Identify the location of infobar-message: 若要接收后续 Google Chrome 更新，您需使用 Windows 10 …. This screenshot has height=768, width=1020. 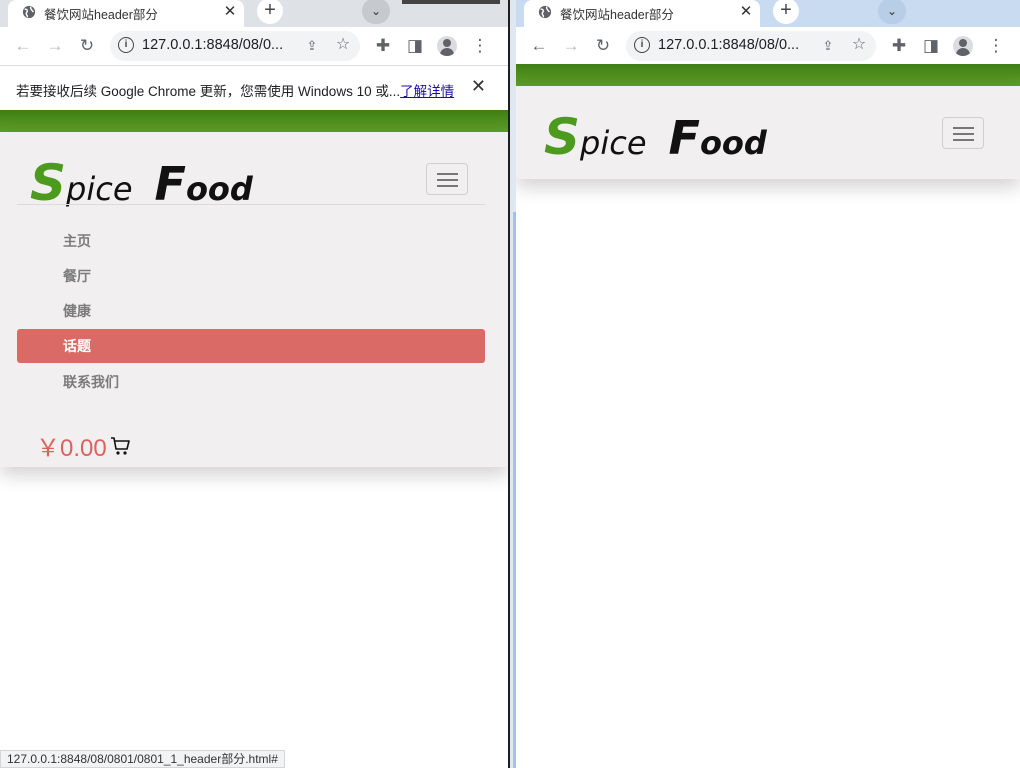
(235, 90).